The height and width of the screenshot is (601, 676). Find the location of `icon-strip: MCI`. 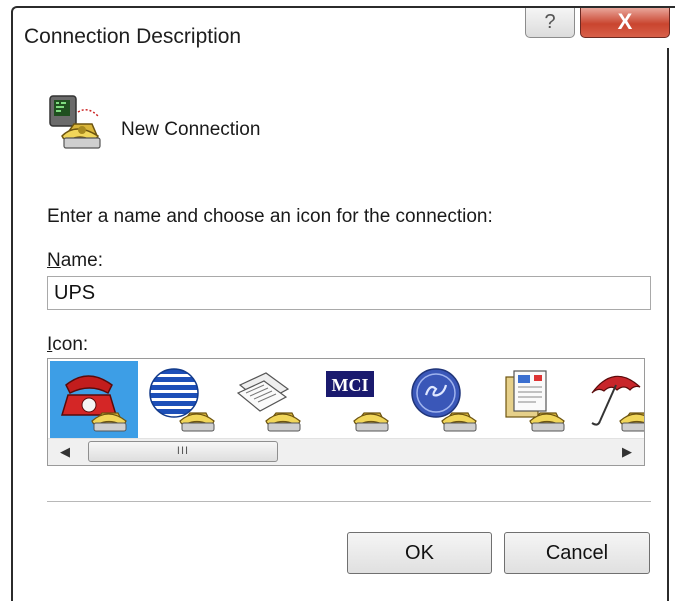

icon-strip: MCI is located at coordinates (346, 399).